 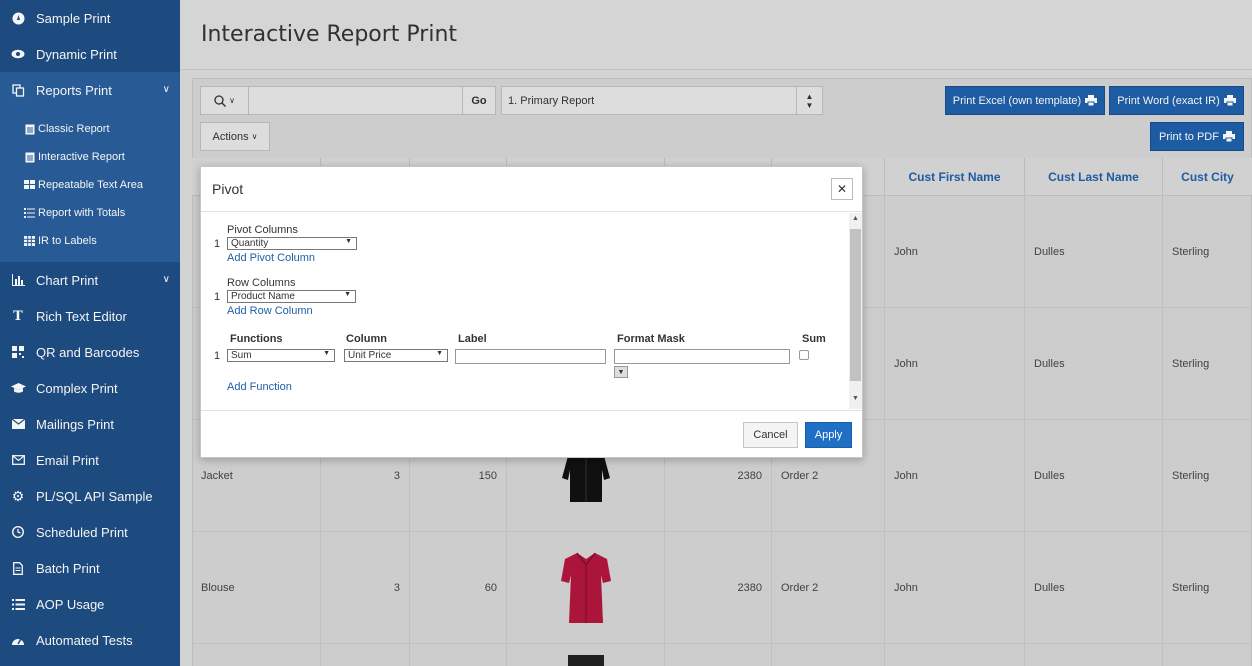 What do you see at coordinates (855, 400) in the screenshot?
I see `scroll-down-icon: ▼` at bounding box center [855, 400].